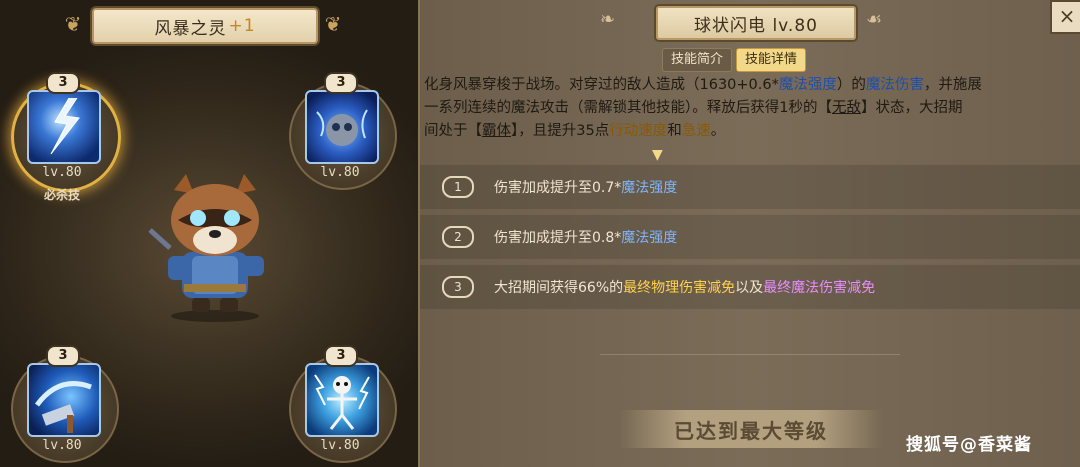 The height and width of the screenshot is (467, 1080). I want to click on upgrade-text: 伤害加成提升至0.8*魔法强度, so click(585, 237).